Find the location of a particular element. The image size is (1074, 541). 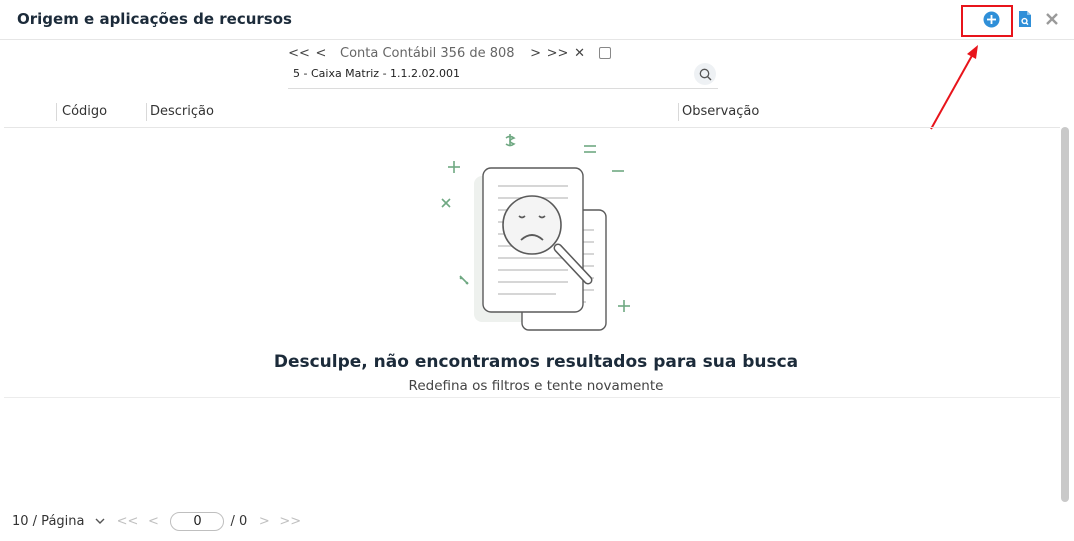

nav-first-button: << is located at coordinates (299, 53).